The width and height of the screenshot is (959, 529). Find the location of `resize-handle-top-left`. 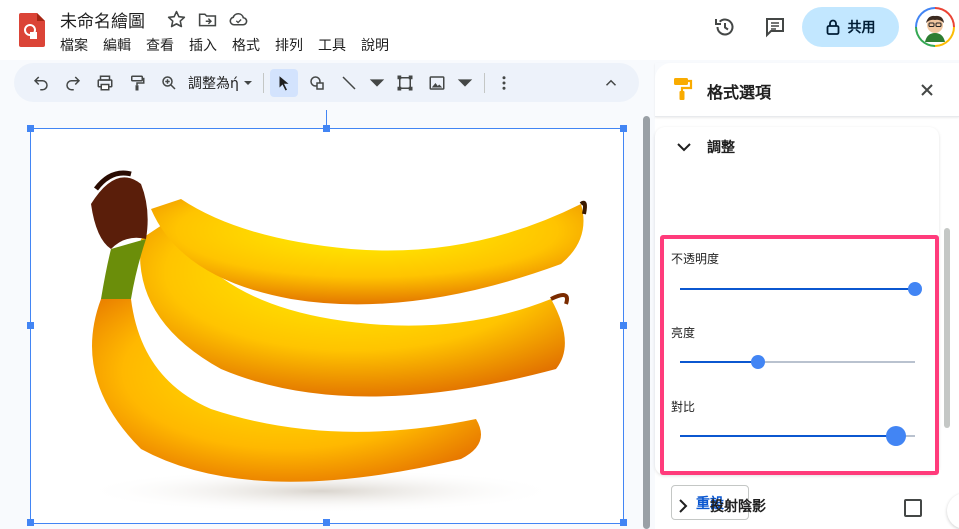

resize-handle-top-left is located at coordinates (30, 128).